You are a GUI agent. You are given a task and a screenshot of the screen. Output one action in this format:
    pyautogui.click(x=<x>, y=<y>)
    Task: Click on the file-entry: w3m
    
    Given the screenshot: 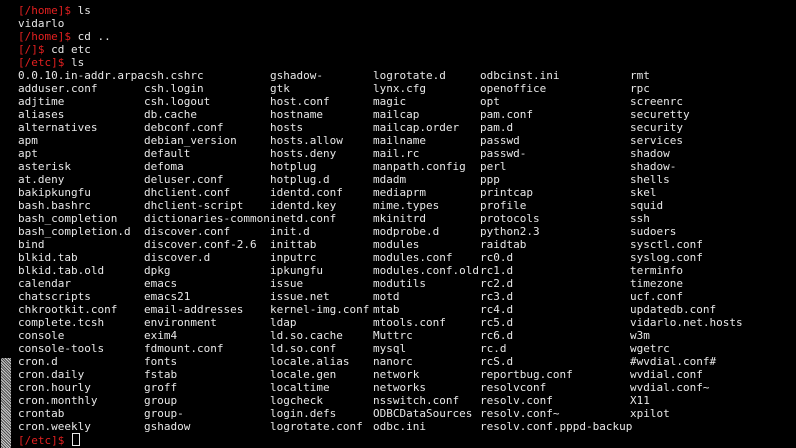 What is the action you would take?
    pyautogui.click(x=640, y=335)
    